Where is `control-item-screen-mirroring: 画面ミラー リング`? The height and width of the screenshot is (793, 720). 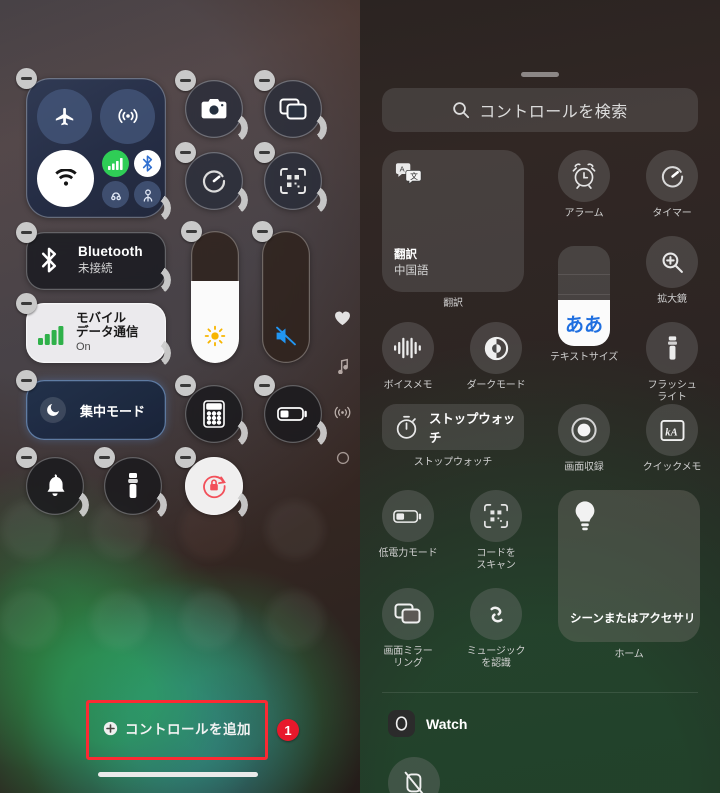
control-item-screen-mirroring: 画面ミラー リング is located at coordinates (413, 628).